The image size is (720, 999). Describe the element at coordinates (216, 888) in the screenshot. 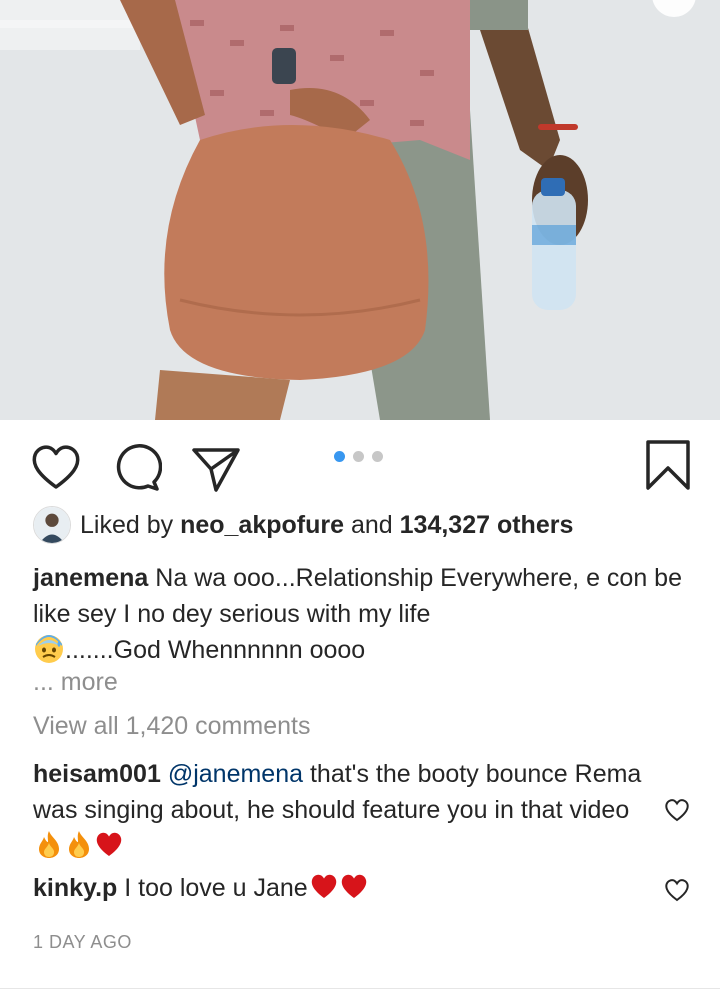

I see `comment-text: I too love u Jane` at that location.